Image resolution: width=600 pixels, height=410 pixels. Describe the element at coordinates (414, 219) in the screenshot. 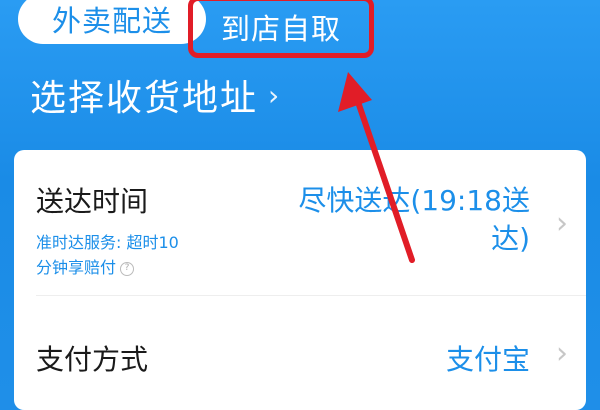

I see `delivery-time-value: 尽快送达(19:18送达)` at that location.